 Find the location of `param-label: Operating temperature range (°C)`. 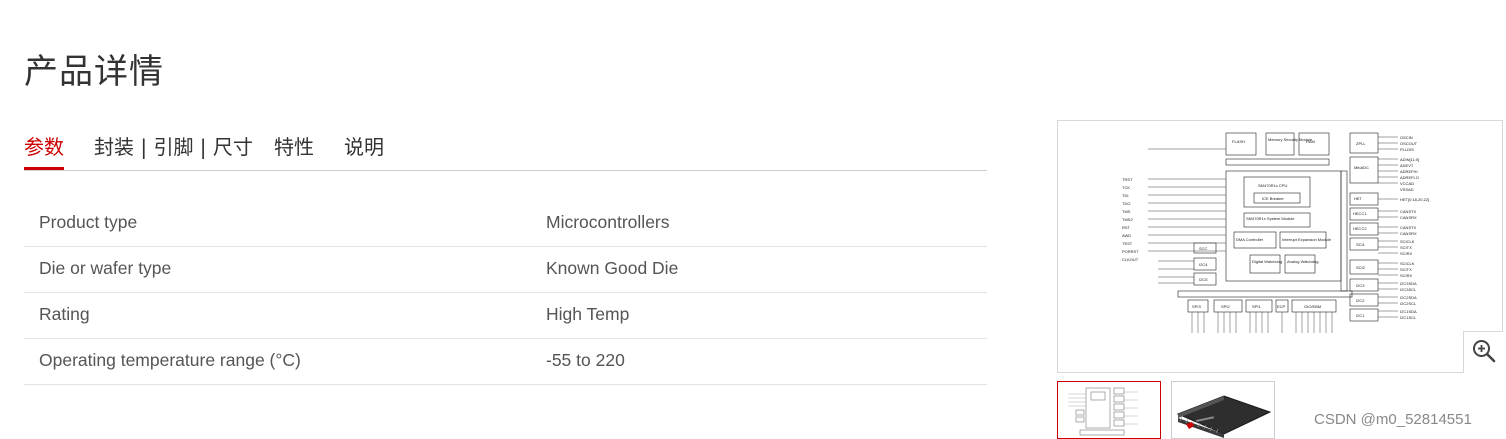

param-label: Operating temperature range (°C) is located at coordinates (170, 360).